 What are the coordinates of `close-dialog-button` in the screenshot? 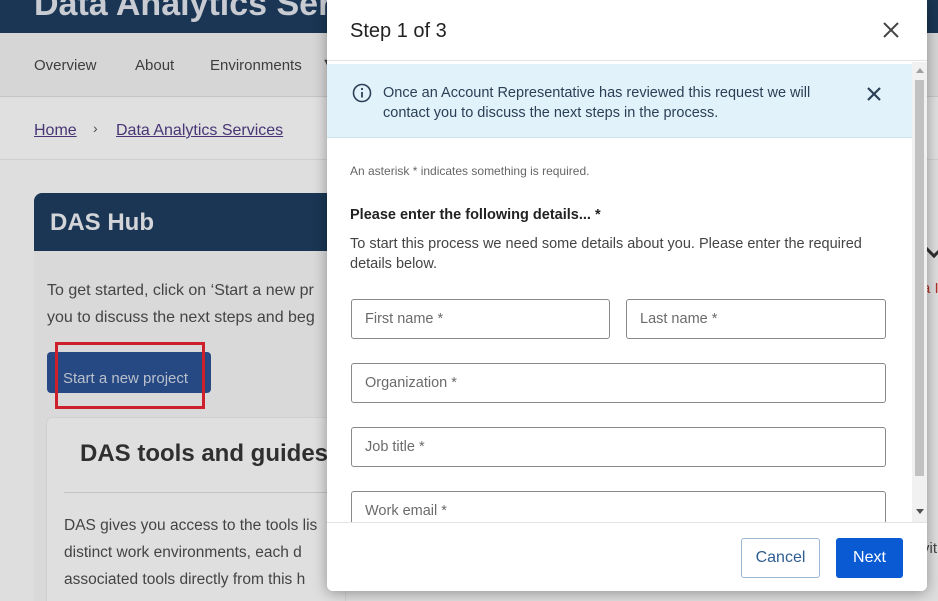 It's located at (891, 30).